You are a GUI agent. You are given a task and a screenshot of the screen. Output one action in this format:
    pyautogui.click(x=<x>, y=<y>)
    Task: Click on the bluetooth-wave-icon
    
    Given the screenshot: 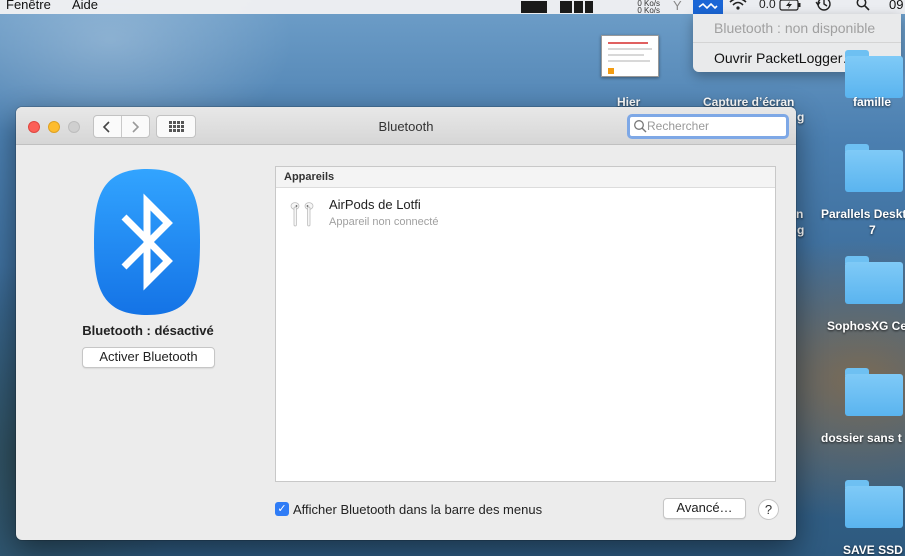 What is the action you would take?
    pyautogui.click(x=708, y=6)
    